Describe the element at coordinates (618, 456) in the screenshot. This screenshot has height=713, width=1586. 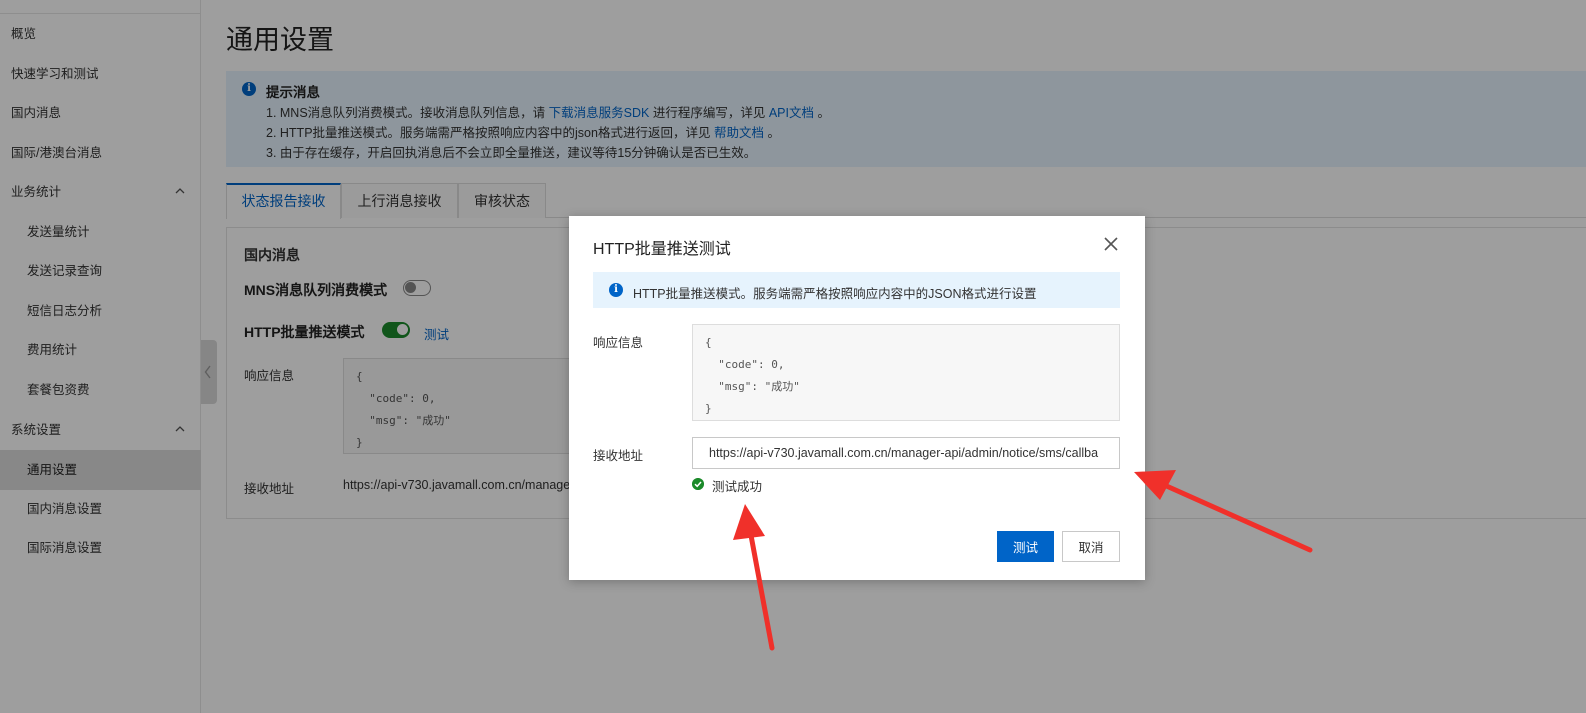
I see `dialog-address-label: 接收地址` at that location.